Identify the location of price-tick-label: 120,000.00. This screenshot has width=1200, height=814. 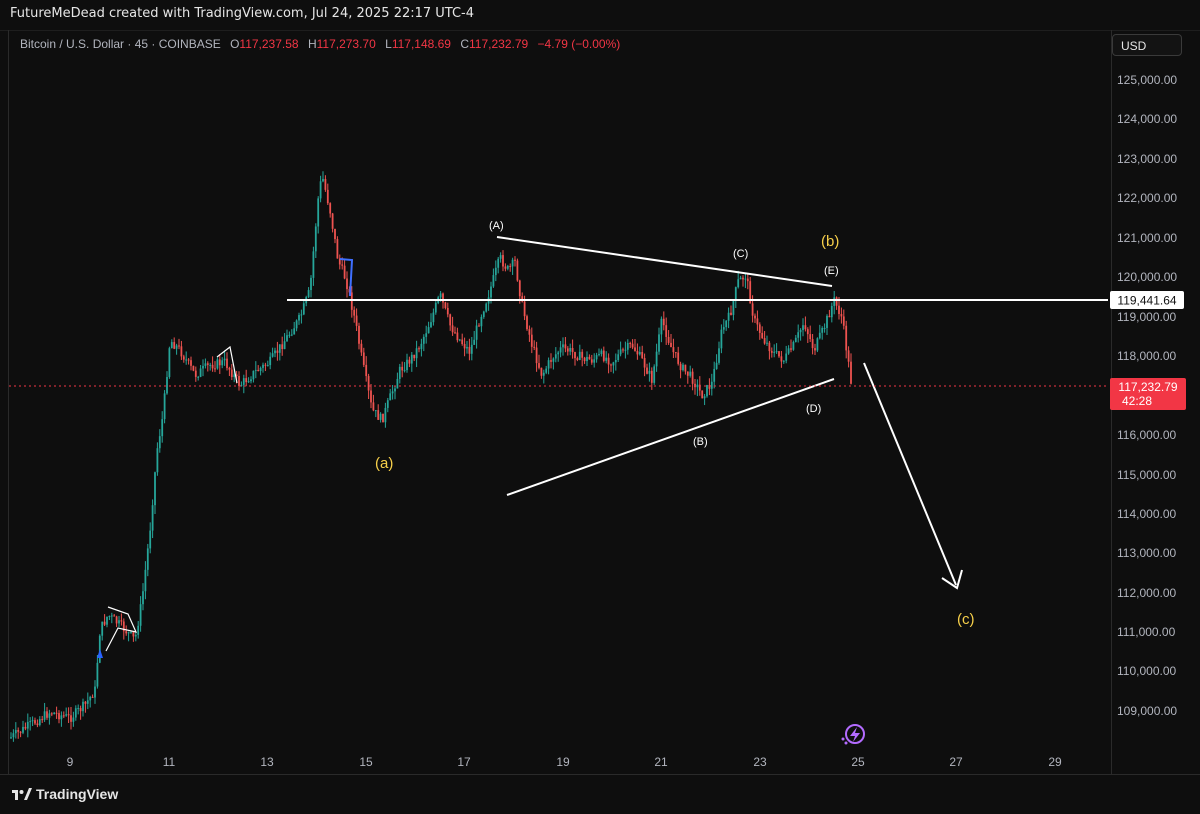
(1147, 277).